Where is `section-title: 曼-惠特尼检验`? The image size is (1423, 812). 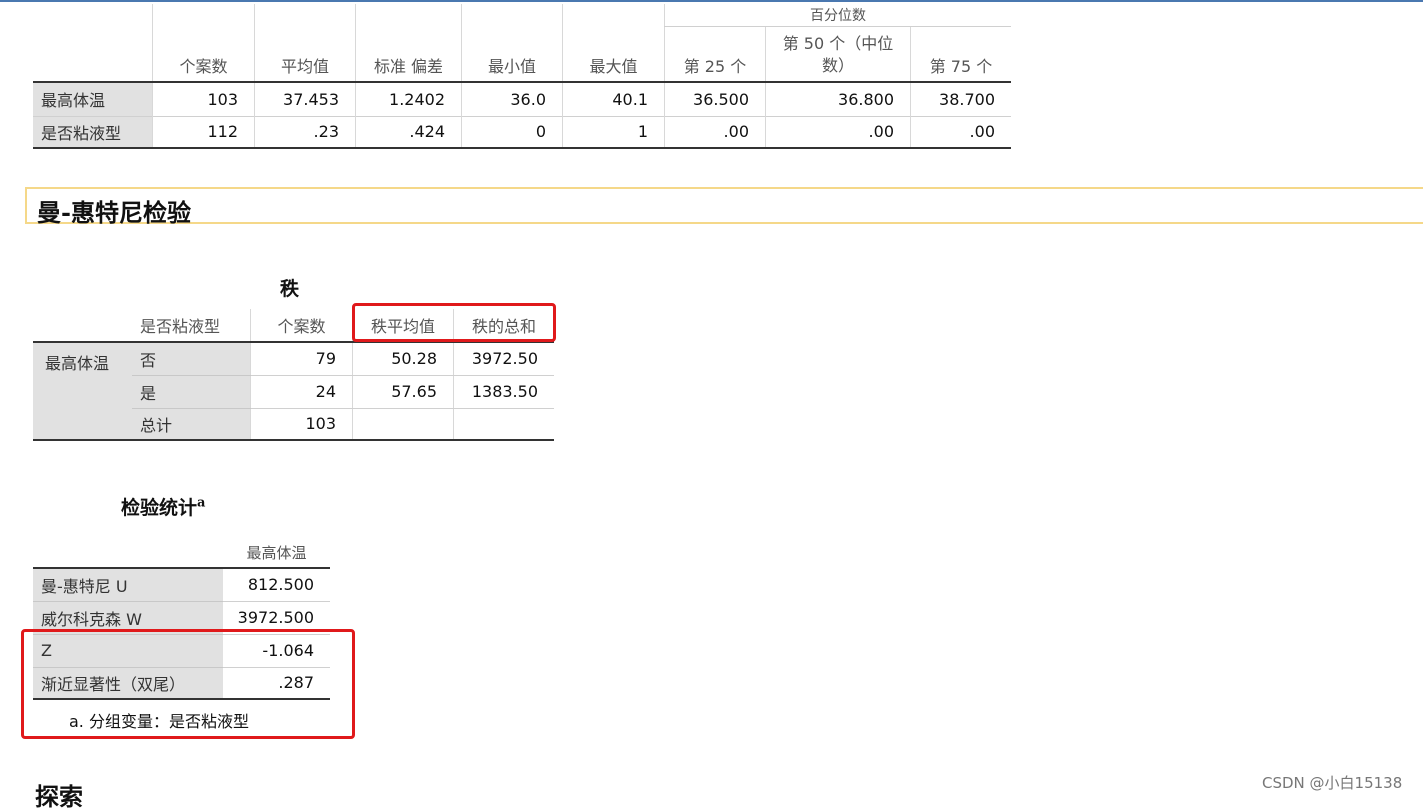 section-title: 曼-惠特尼检验 is located at coordinates (114, 212).